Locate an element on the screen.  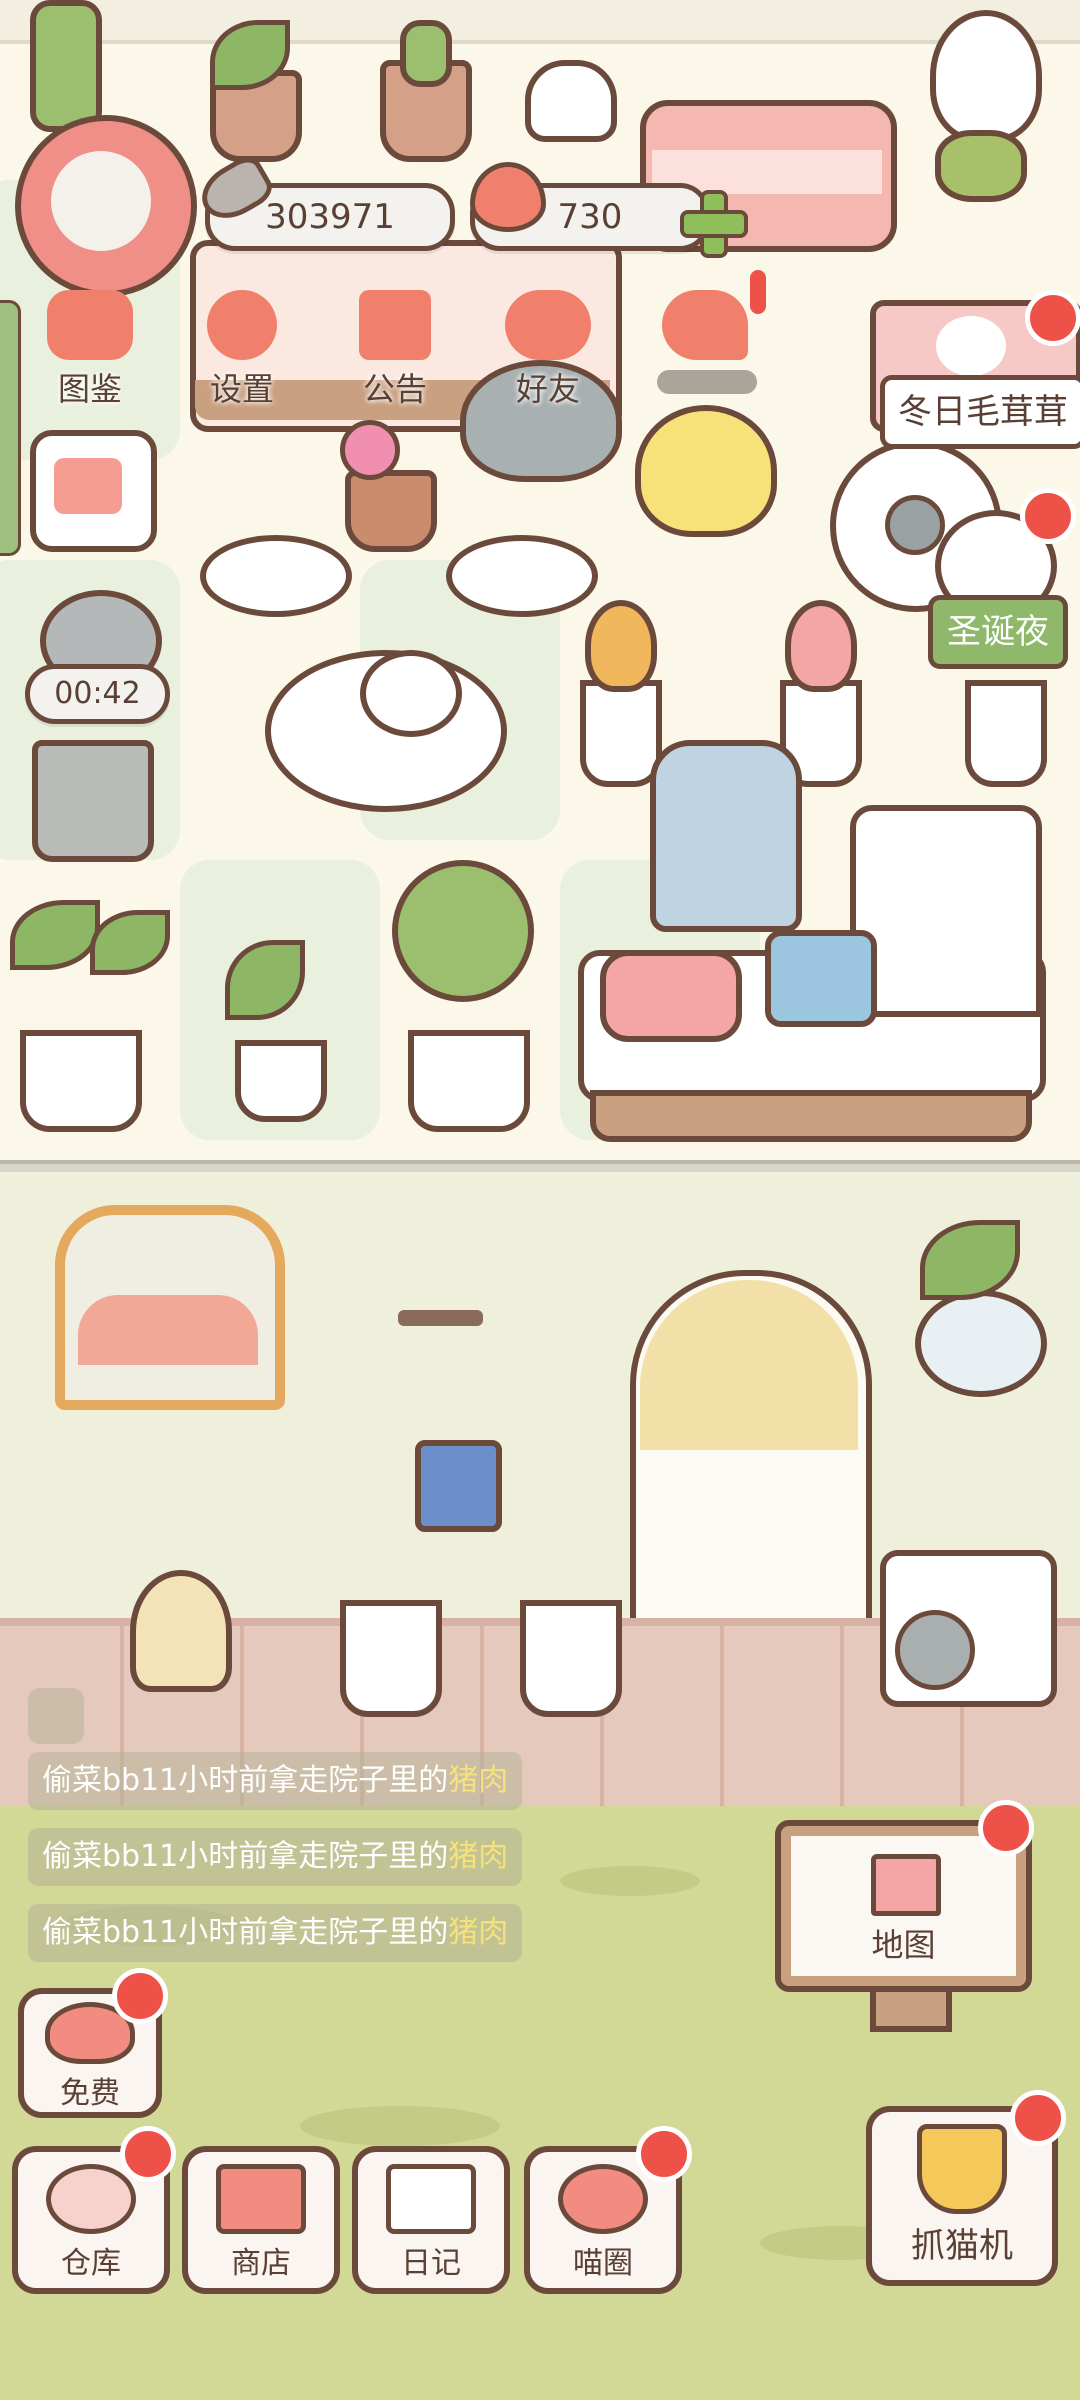
menu-settings-label: 设置 is located at coordinates (241, 389).